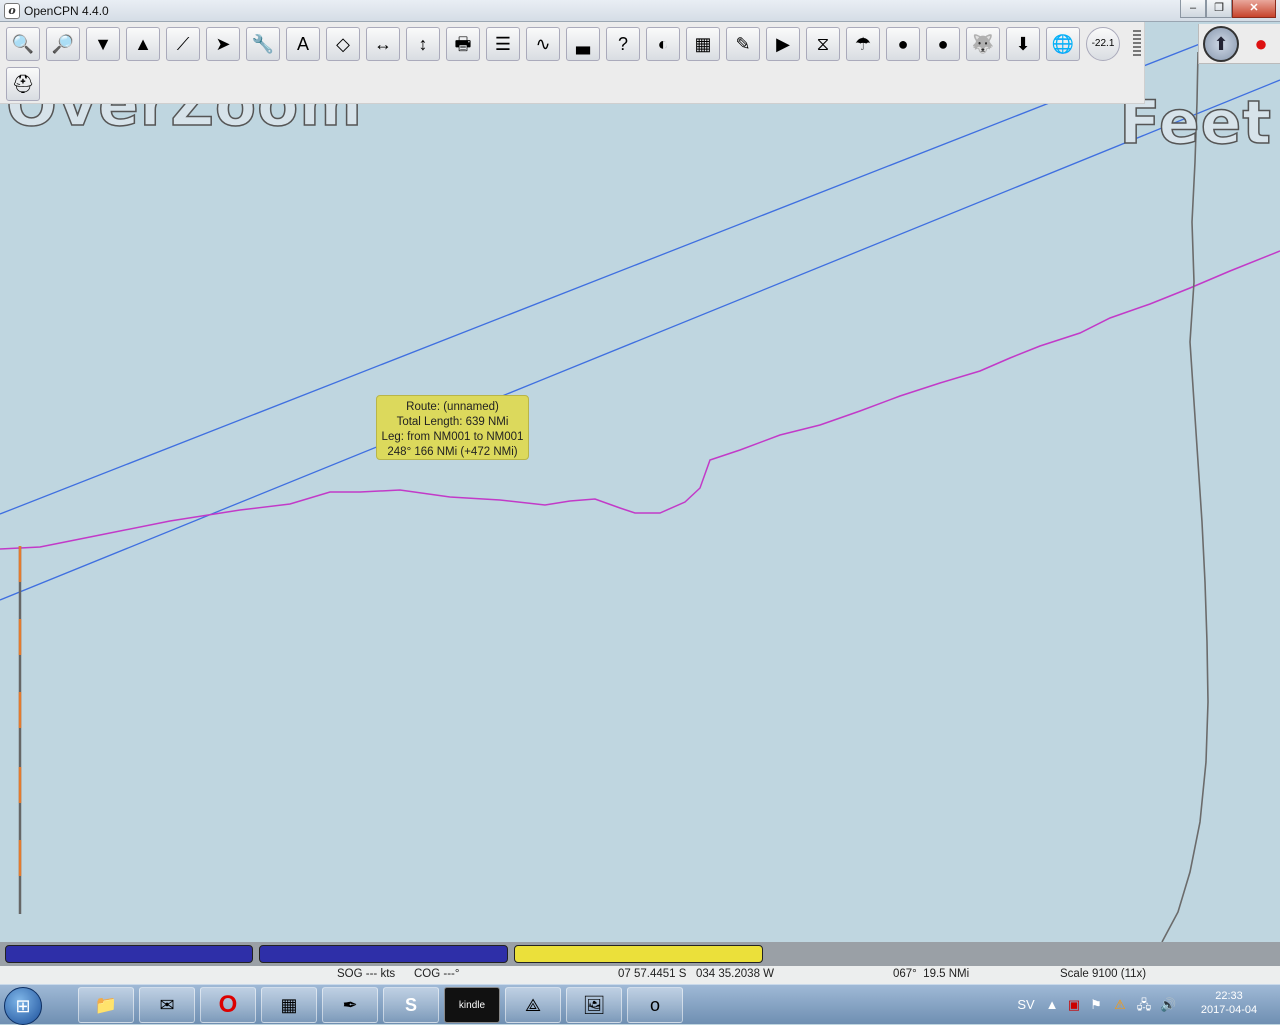 The width and height of the screenshot is (1280, 1025). Describe the element at coordinates (931, 974) in the screenshot. I see `cursor-bearing-distance: 067° 19.5 NMi` at that location.